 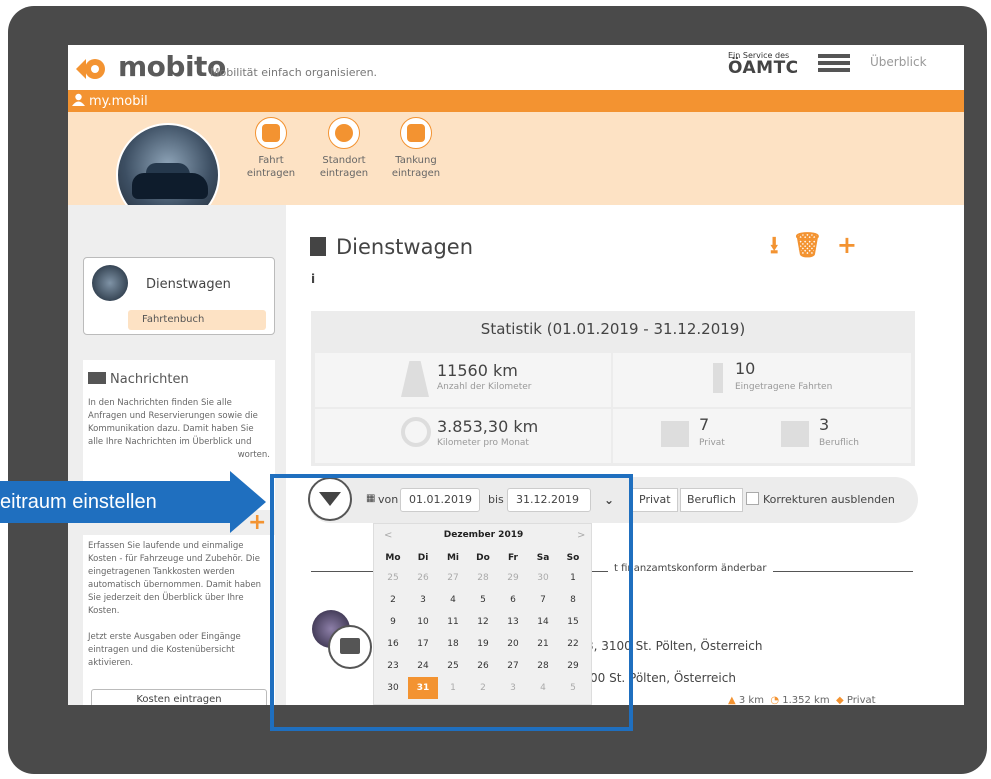 I want to click on business-label: Beruflich, so click(x=839, y=443).